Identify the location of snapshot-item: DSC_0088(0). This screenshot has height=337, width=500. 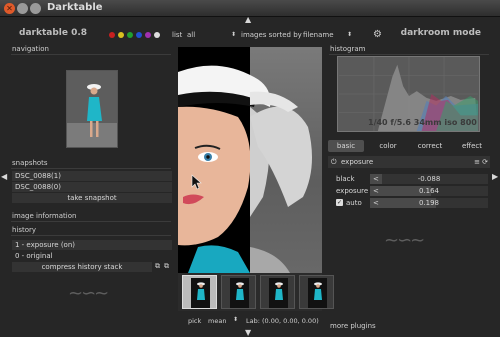
(92, 187).